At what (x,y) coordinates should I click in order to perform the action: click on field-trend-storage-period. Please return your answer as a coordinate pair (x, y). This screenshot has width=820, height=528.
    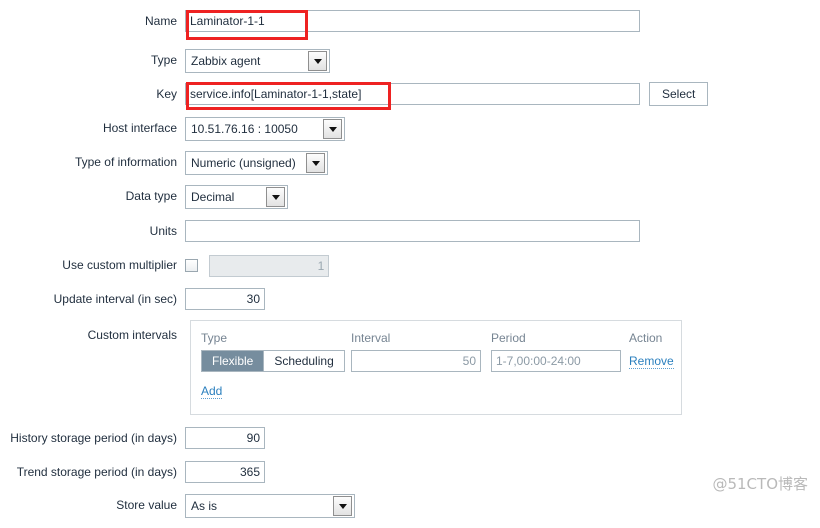
    Looking at the image, I should click on (225, 472).